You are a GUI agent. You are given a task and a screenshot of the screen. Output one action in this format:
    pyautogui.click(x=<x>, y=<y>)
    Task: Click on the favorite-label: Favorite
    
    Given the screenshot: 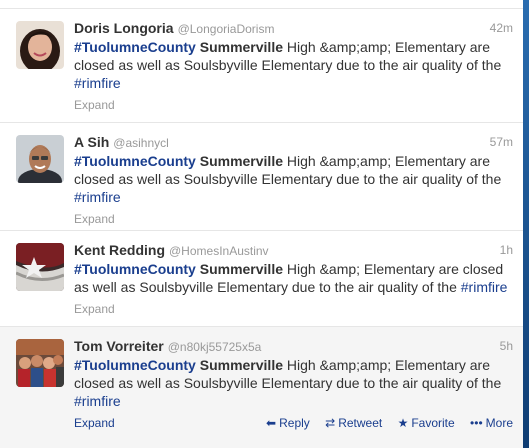 What is the action you would take?
    pyautogui.click(x=433, y=423)
    